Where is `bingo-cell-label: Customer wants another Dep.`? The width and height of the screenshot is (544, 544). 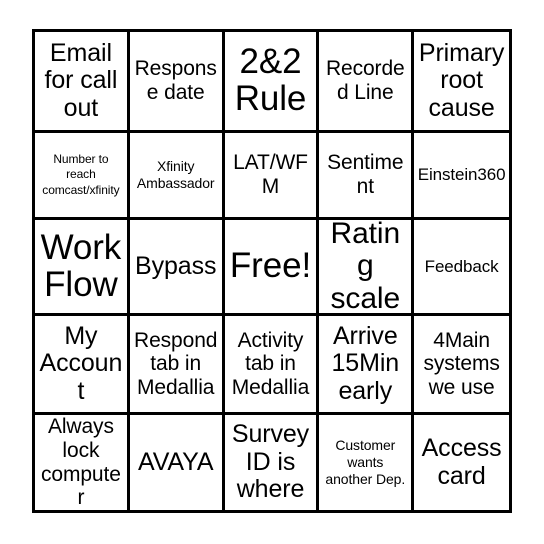
bingo-cell-label: Customer wants another Dep. is located at coordinates (365, 462).